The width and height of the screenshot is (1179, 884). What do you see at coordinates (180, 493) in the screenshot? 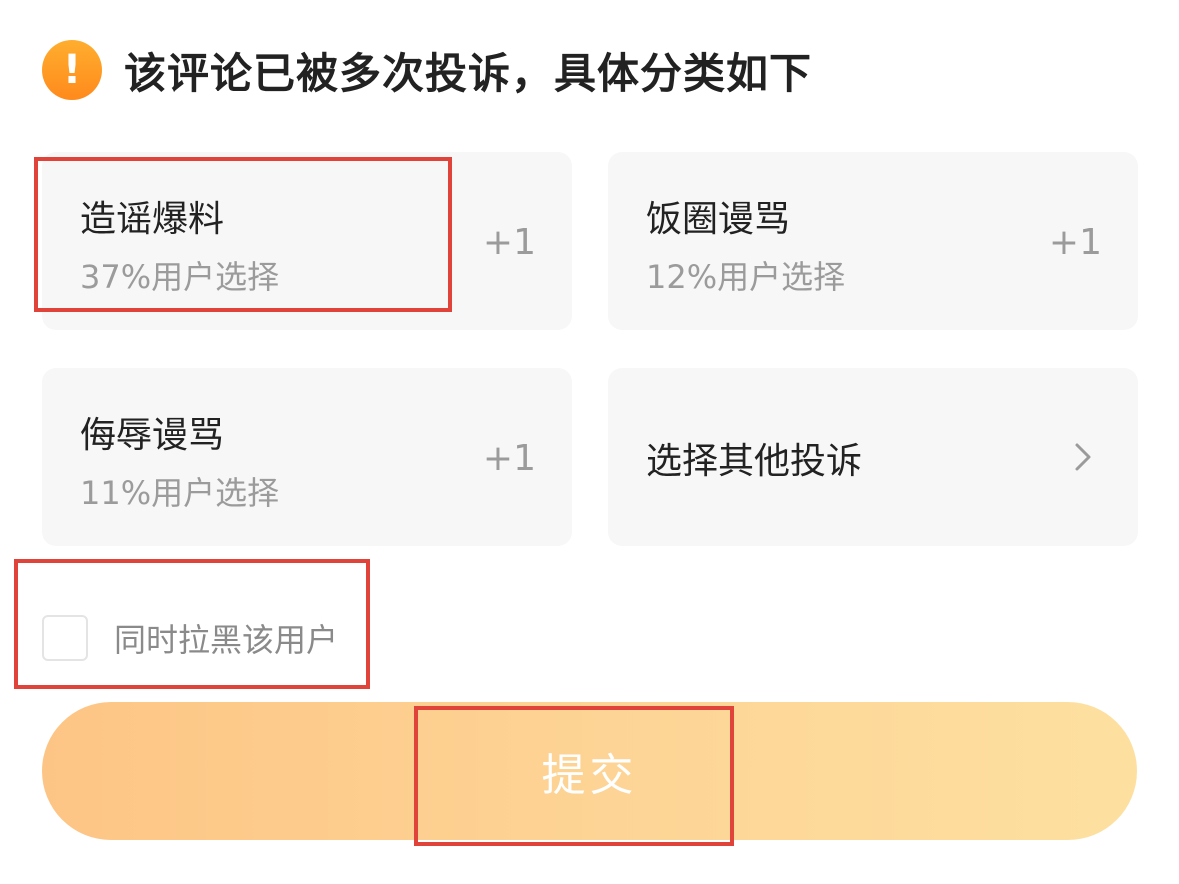
I see `option-percent: 11%用户选择` at bounding box center [180, 493].